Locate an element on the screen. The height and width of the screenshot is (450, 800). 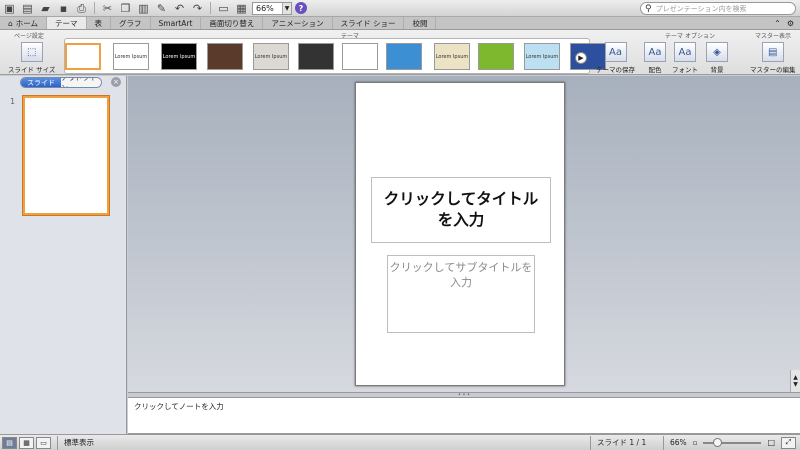
tab-outline: アウトライン is located at coordinates (81, 82).